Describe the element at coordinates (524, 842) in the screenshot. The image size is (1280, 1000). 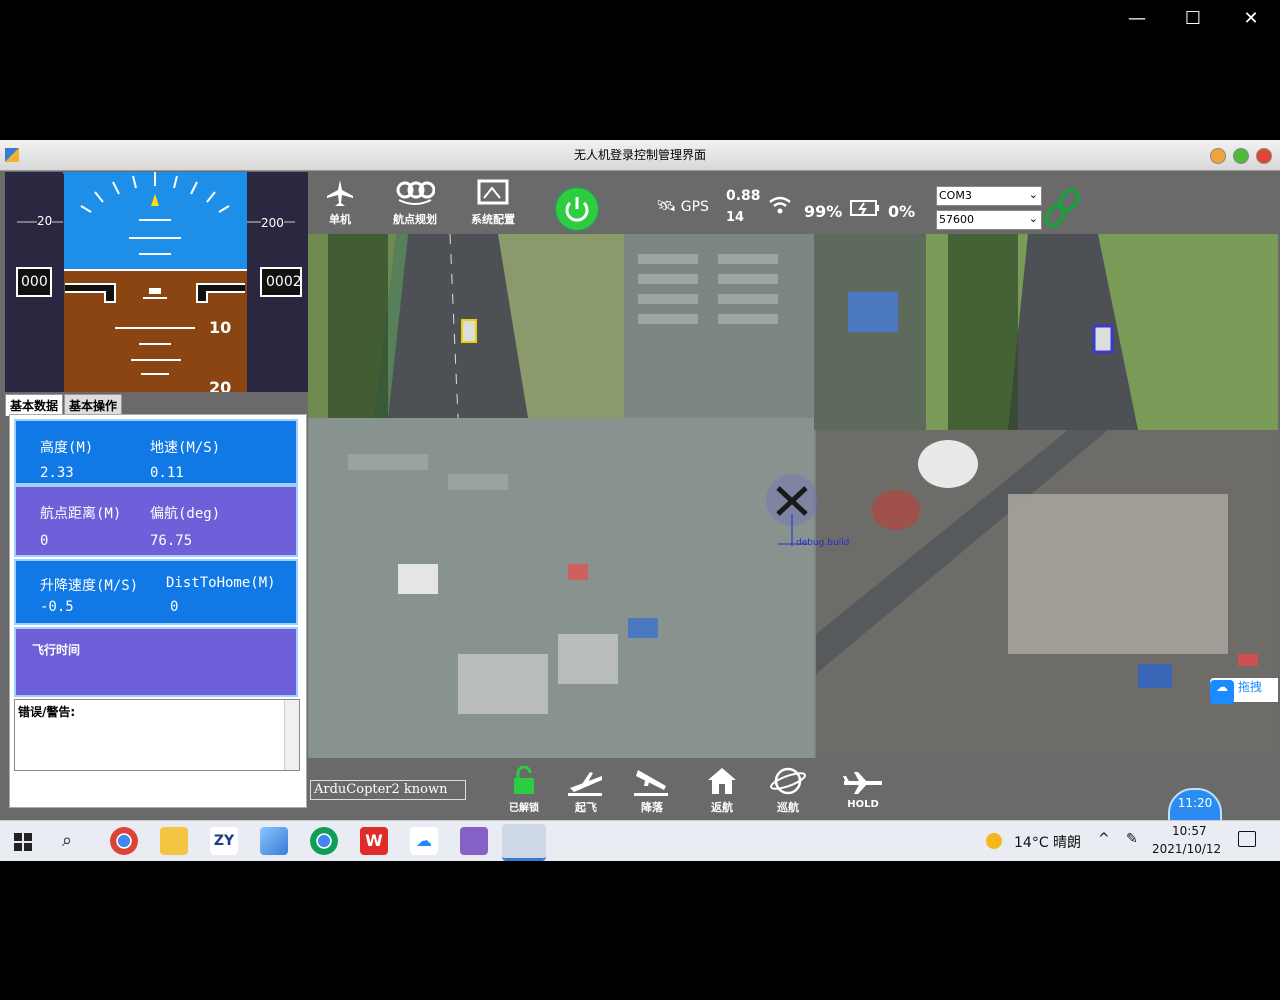
I see `app-taskbar-icon` at that location.